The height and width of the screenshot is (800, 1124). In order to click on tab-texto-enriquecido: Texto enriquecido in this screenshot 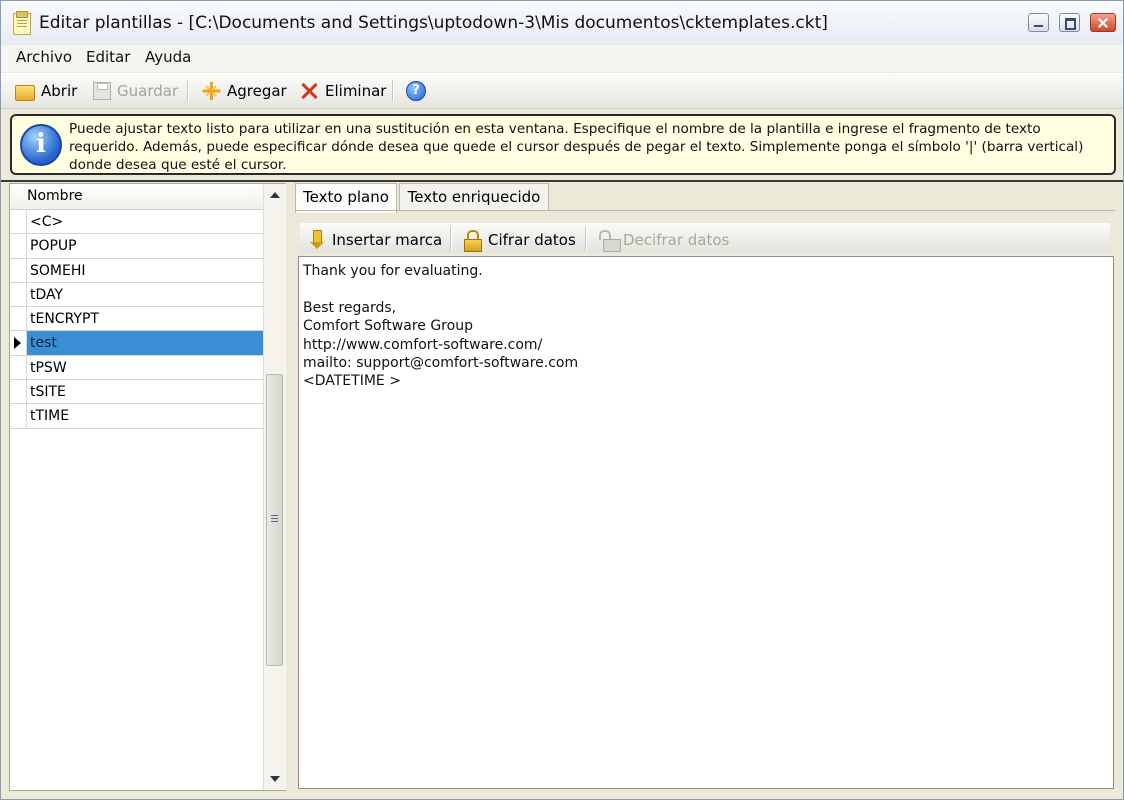, I will do `click(474, 197)`.